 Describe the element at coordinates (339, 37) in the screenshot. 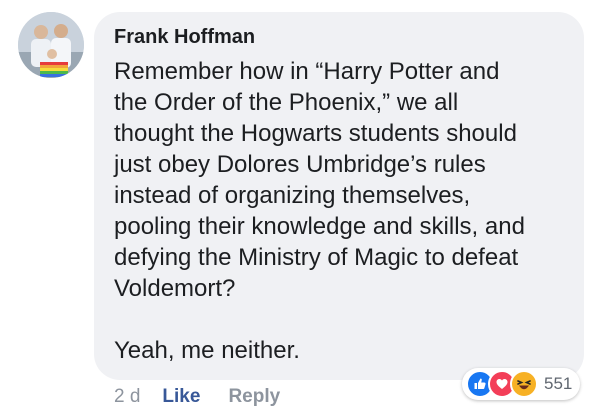

I see `comment-author: Frank Hoffman` at that location.